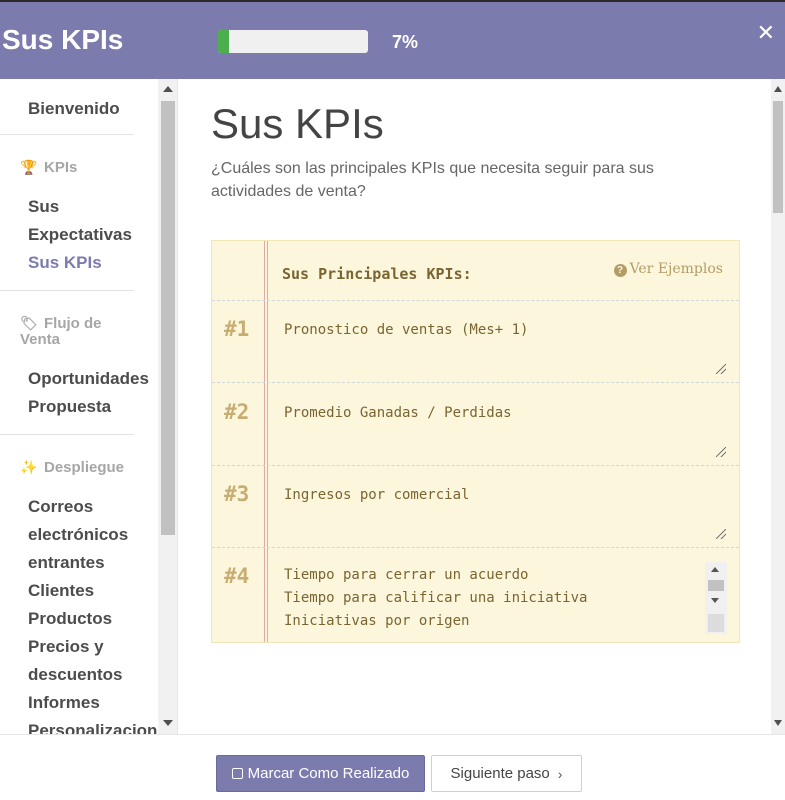  What do you see at coordinates (237, 329) in the screenshot?
I see `kpi-number: #1` at bounding box center [237, 329].